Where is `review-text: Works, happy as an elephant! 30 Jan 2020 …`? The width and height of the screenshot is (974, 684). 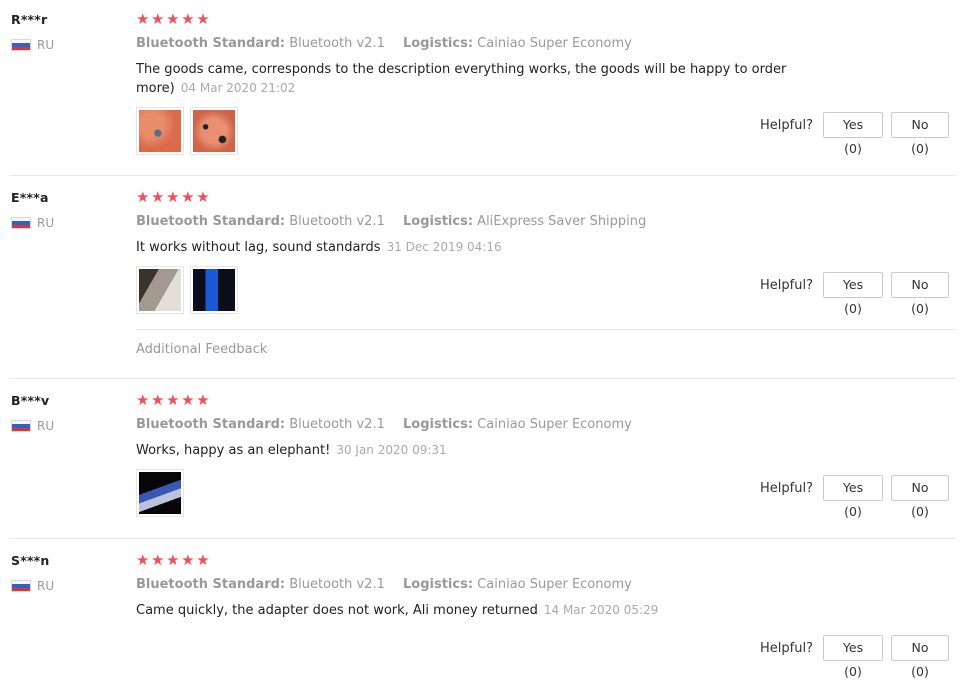
review-text: Works, happy as an elephant! 30 Jan 2020 … is located at coordinates (486, 450).